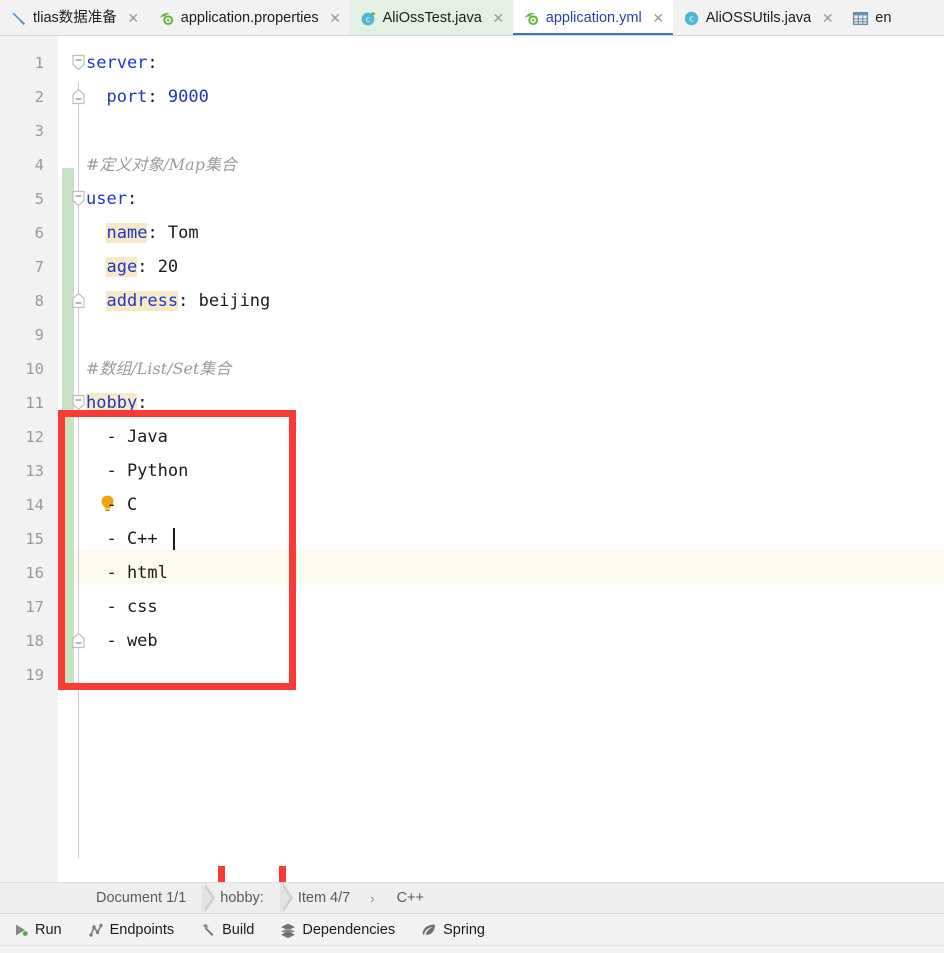  I want to click on editor-tab-aliosstest-java: c AliOssTest.java ✕, so click(431, 17).